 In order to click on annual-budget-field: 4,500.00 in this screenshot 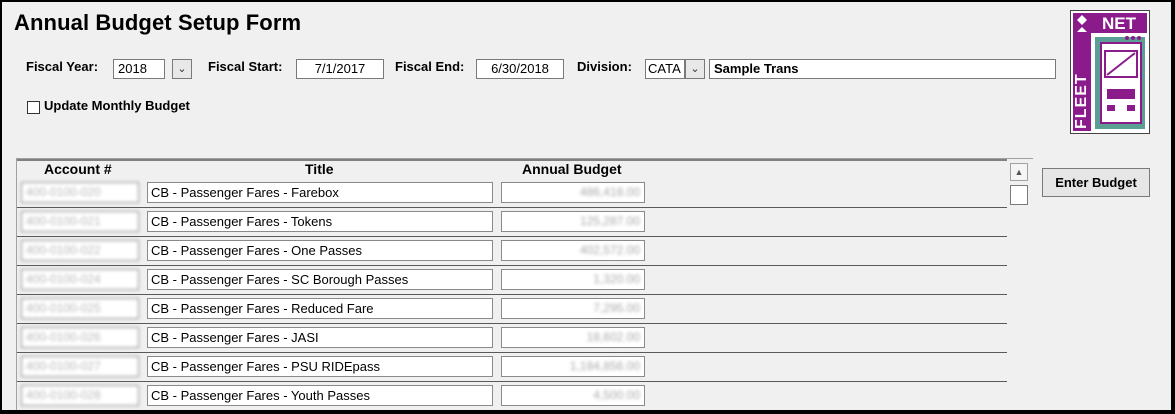, I will do `click(573, 395)`.